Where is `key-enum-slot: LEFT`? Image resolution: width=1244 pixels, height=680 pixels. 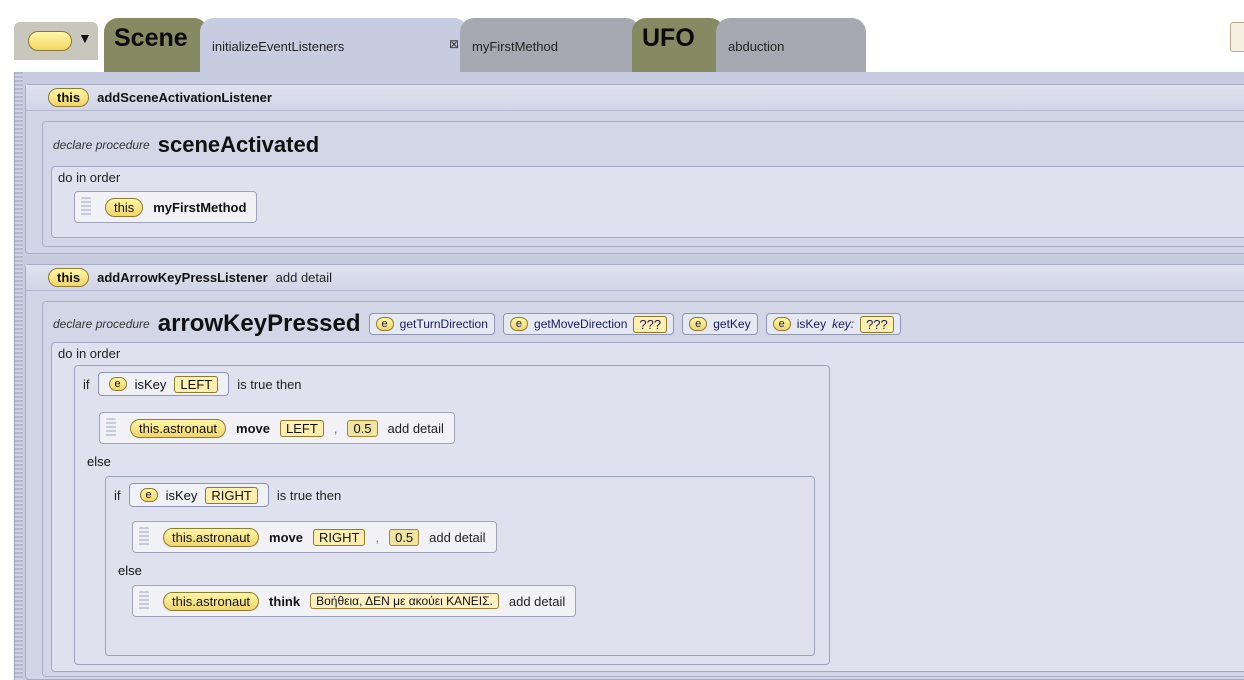 key-enum-slot: LEFT is located at coordinates (196, 384).